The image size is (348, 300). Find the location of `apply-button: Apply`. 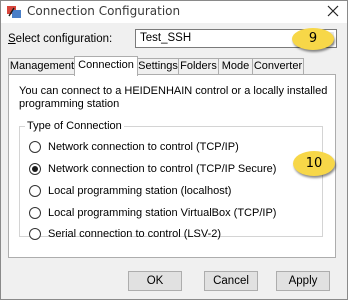

apply-button: Apply is located at coordinates (303, 281).